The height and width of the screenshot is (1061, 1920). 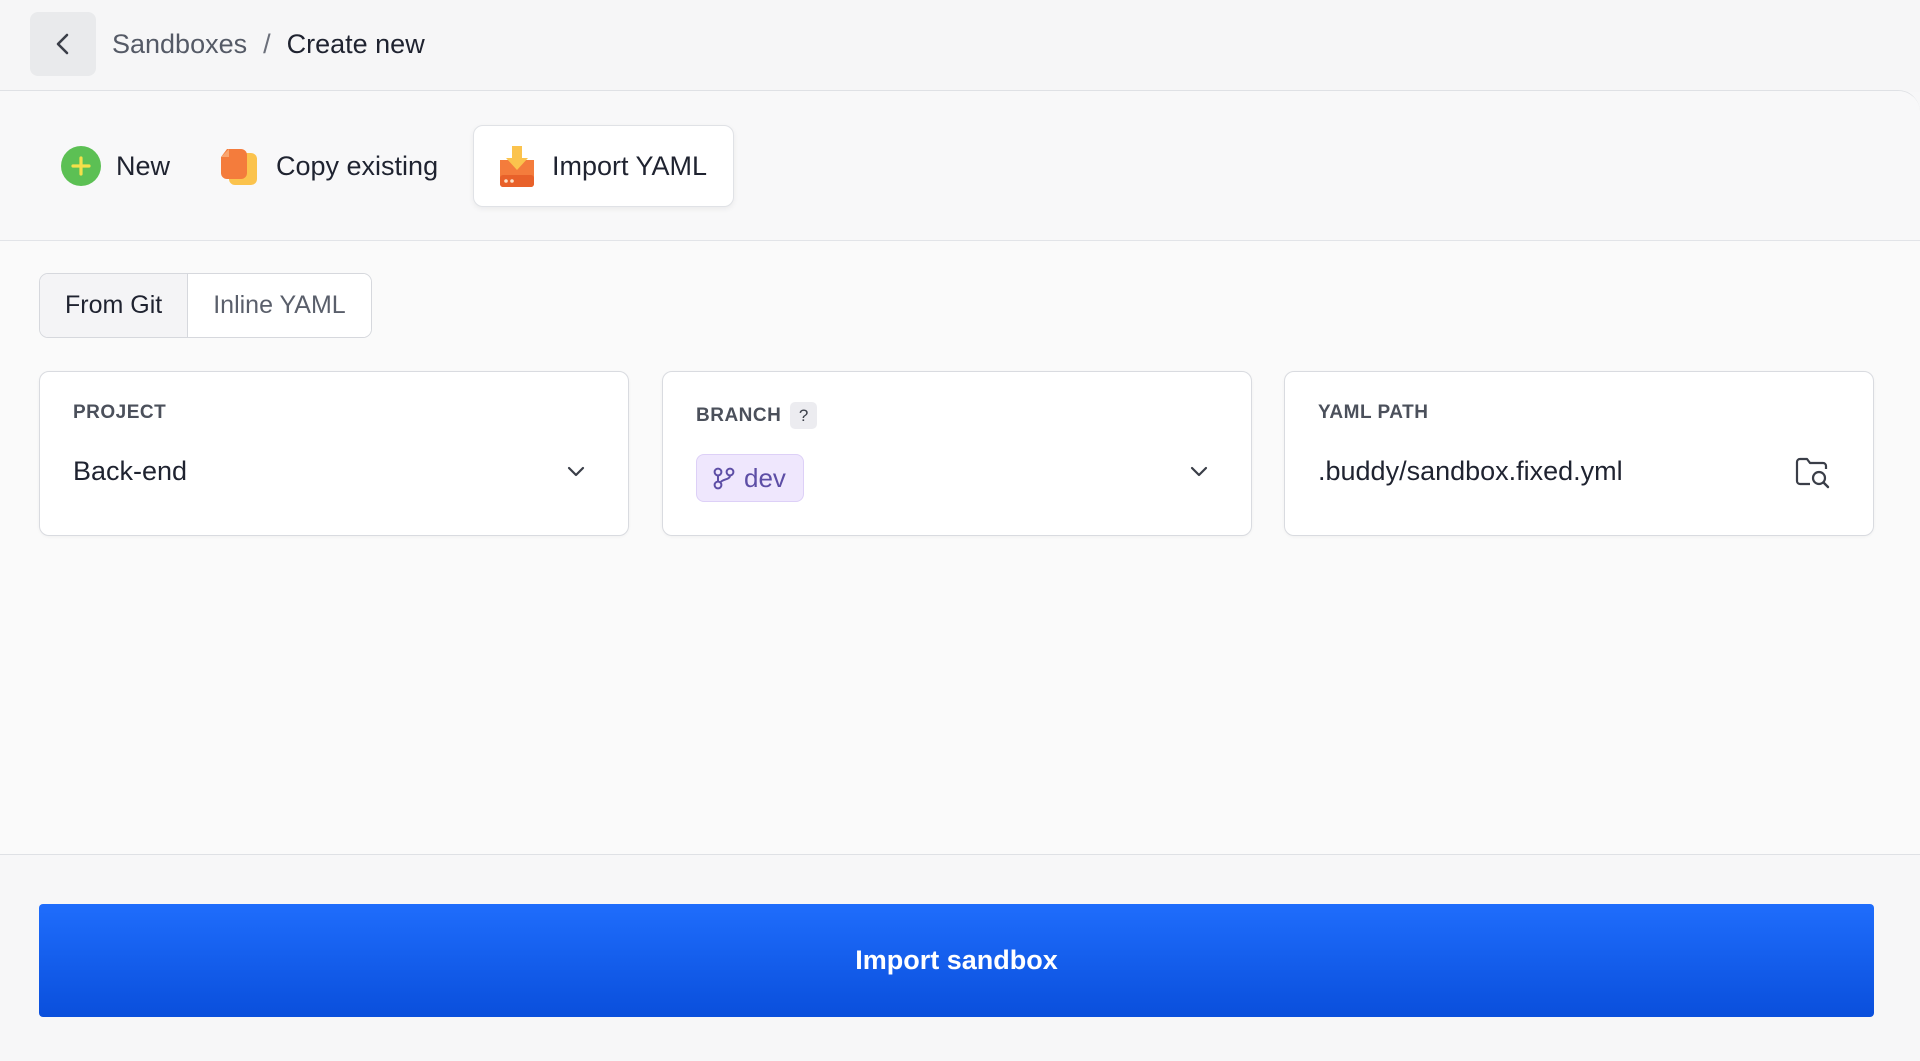 I want to click on back-button, so click(x=63, y=44).